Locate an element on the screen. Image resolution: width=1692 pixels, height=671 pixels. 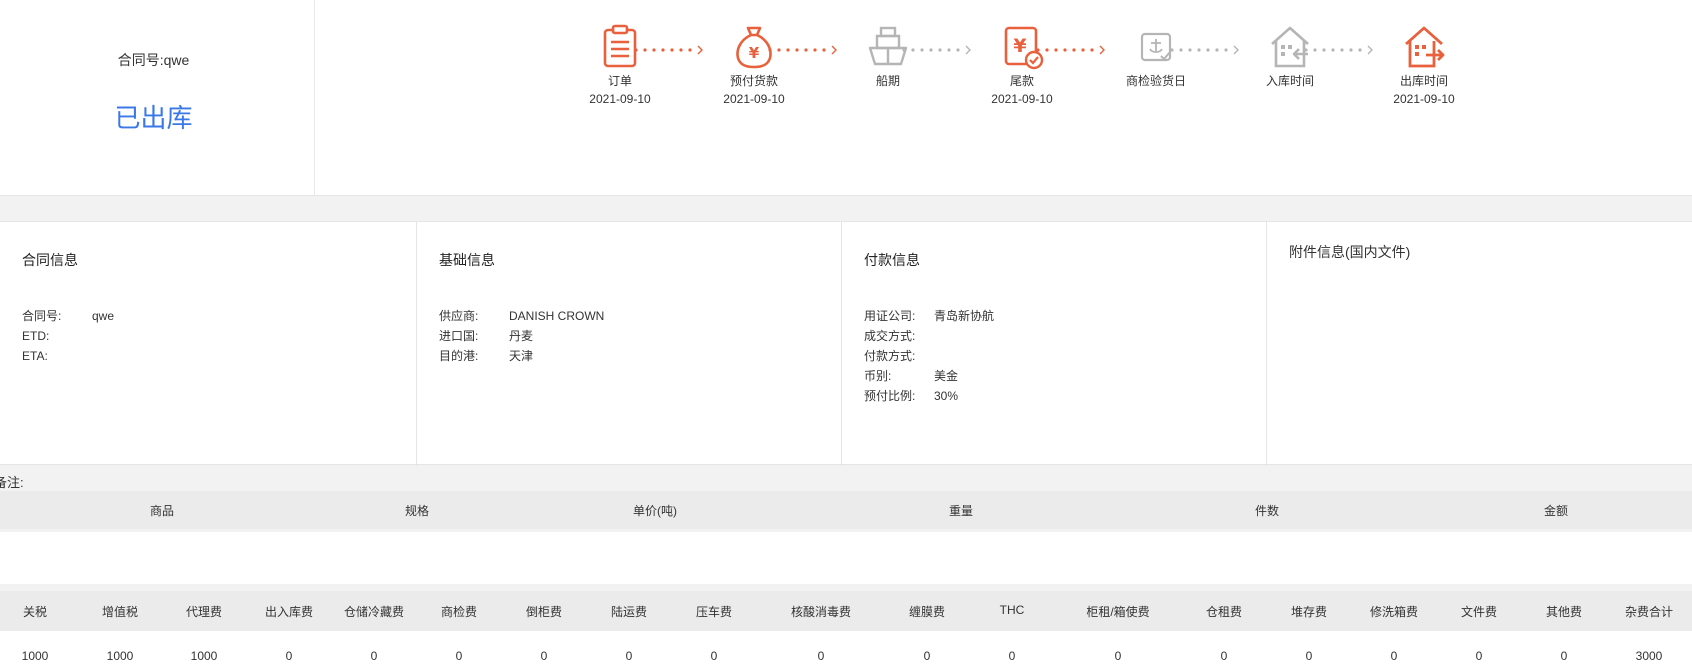
info-row: 币别: 美金 is located at coordinates (929, 376).